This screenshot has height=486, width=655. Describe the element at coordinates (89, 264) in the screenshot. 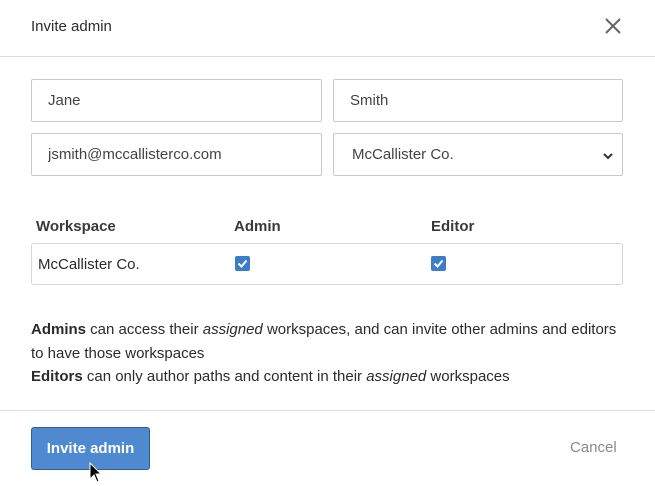

I see `workspace-name: McCallister Co.` at that location.